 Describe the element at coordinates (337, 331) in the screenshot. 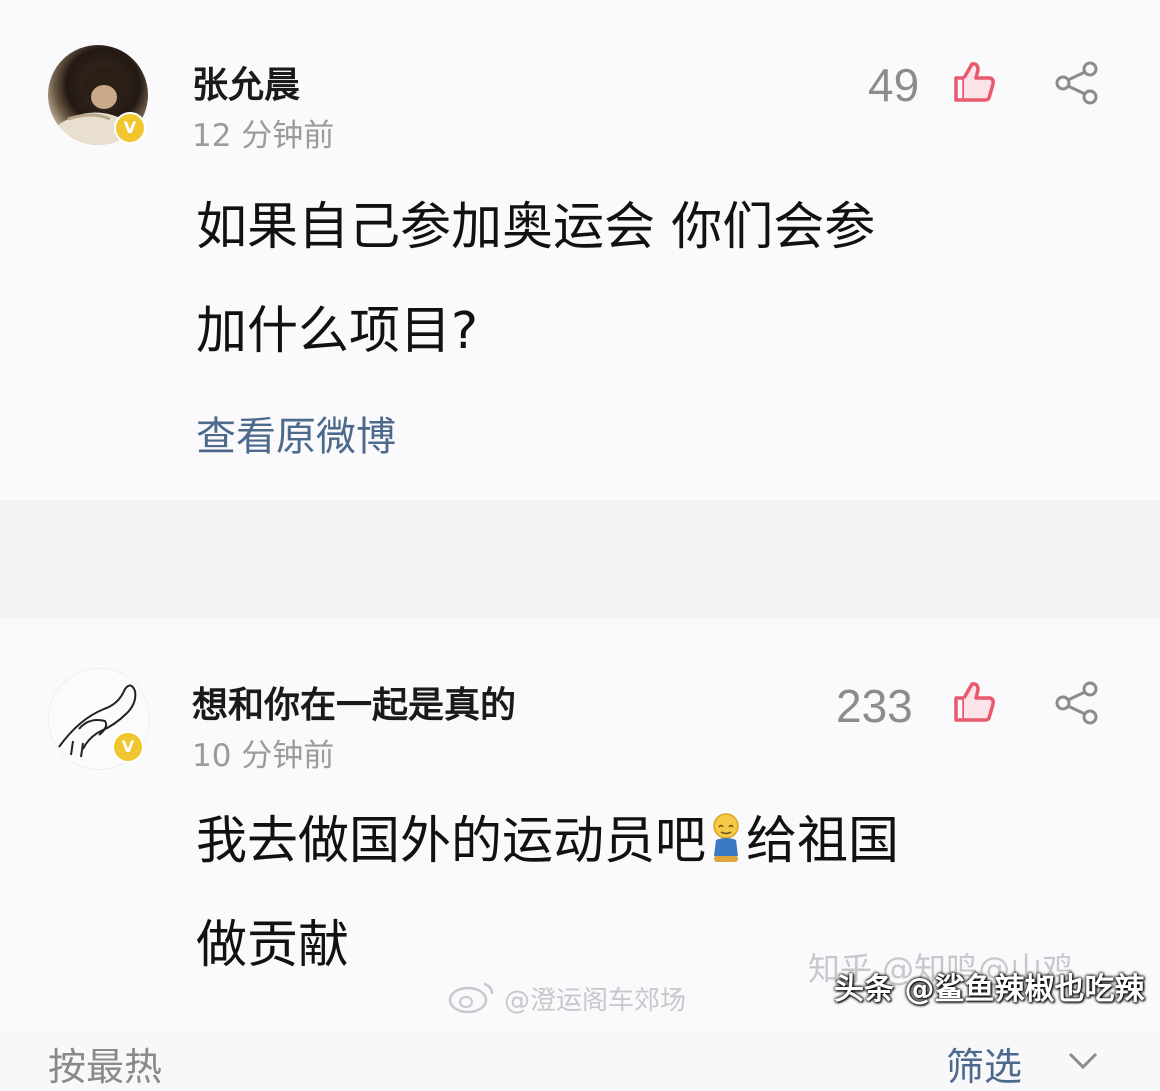

I see `post-content-line: 加什么项目?` at that location.